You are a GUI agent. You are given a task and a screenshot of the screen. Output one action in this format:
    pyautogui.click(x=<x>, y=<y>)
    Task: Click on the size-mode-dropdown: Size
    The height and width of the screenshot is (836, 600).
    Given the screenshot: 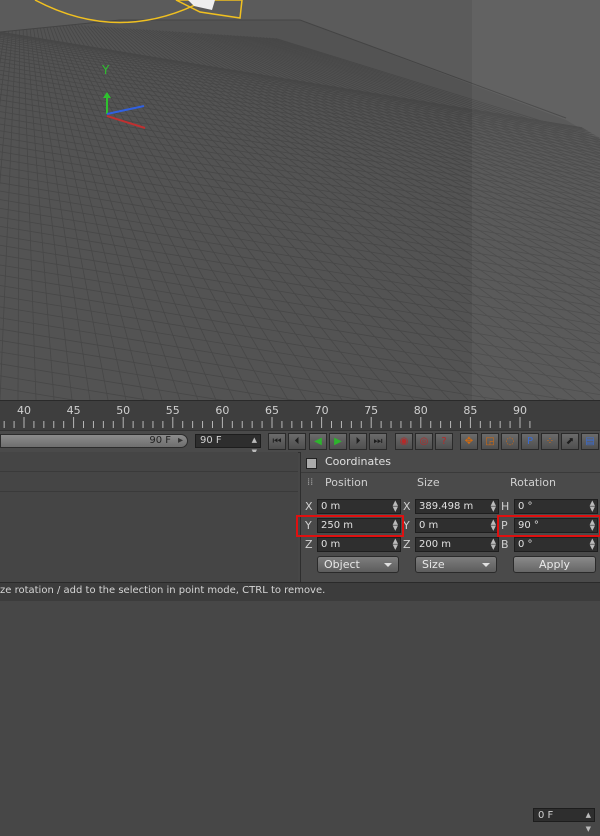 What is the action you would take?
    pyautogui.click(x=456, y=564)
    